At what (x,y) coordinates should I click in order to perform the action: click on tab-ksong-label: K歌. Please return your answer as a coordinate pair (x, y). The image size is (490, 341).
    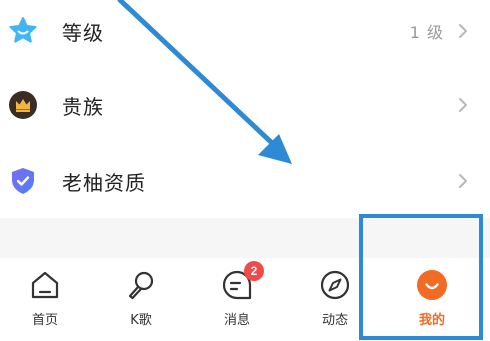
    Looking at the image, I should click on (141, 320).